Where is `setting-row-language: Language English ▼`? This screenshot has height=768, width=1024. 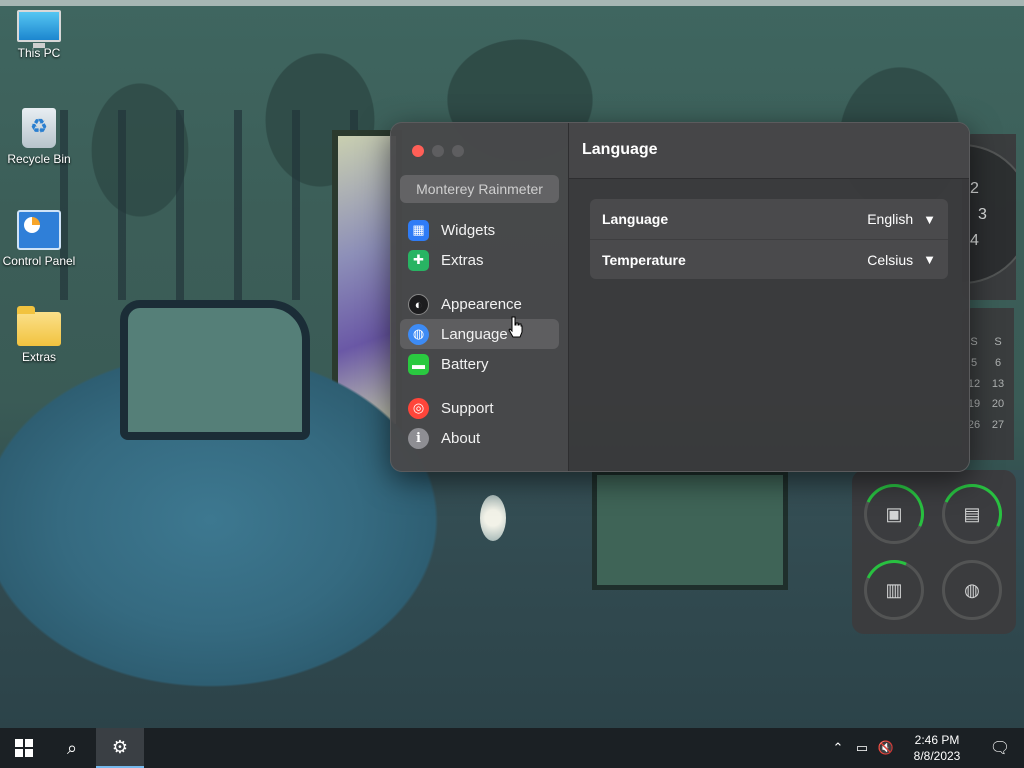 setting-row-language: Language English ▼ is located at coordinates (769, 219).